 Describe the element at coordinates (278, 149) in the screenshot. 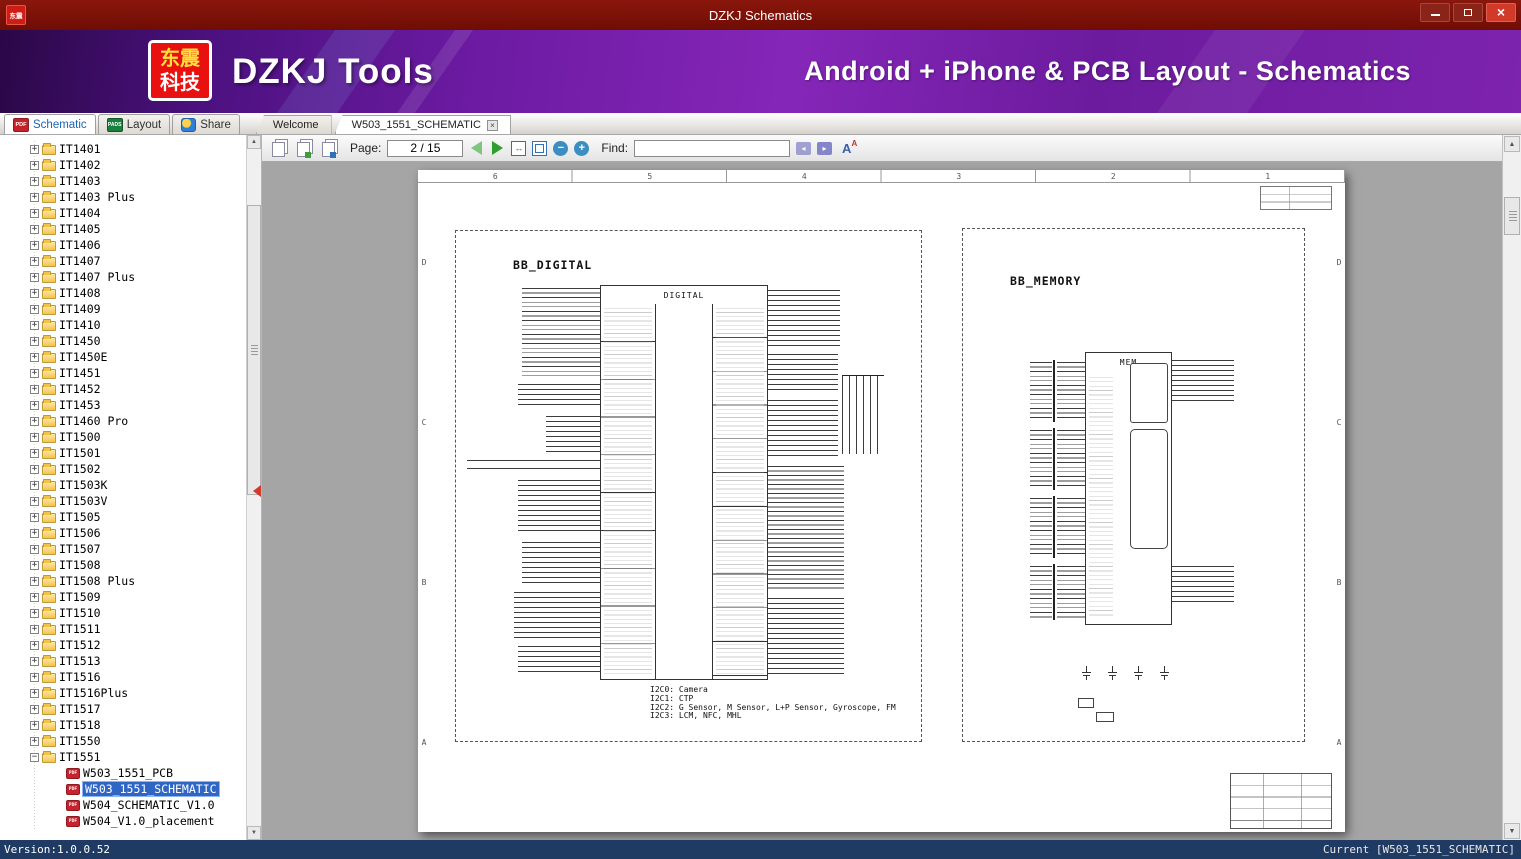

I see `page-layout-icon` at that location.